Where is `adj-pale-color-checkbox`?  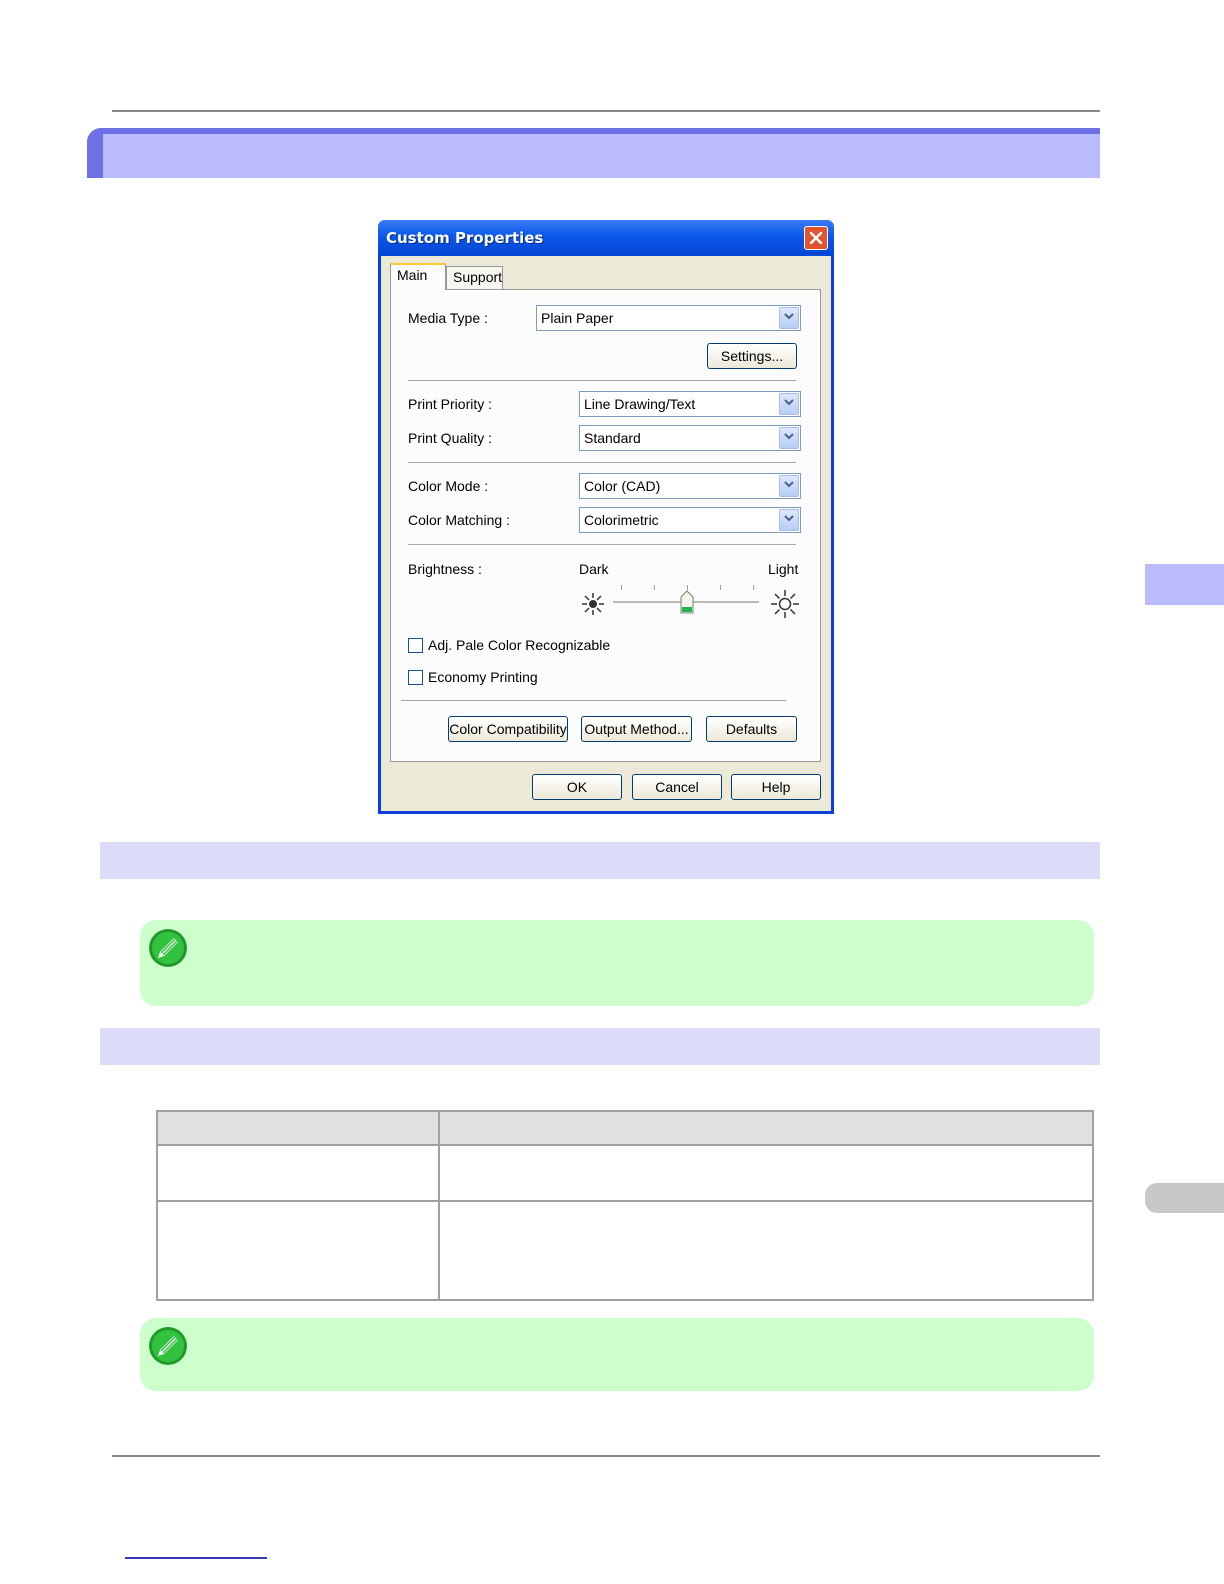
adj-pale-color-checkbox is located at coordinates (415, 645).